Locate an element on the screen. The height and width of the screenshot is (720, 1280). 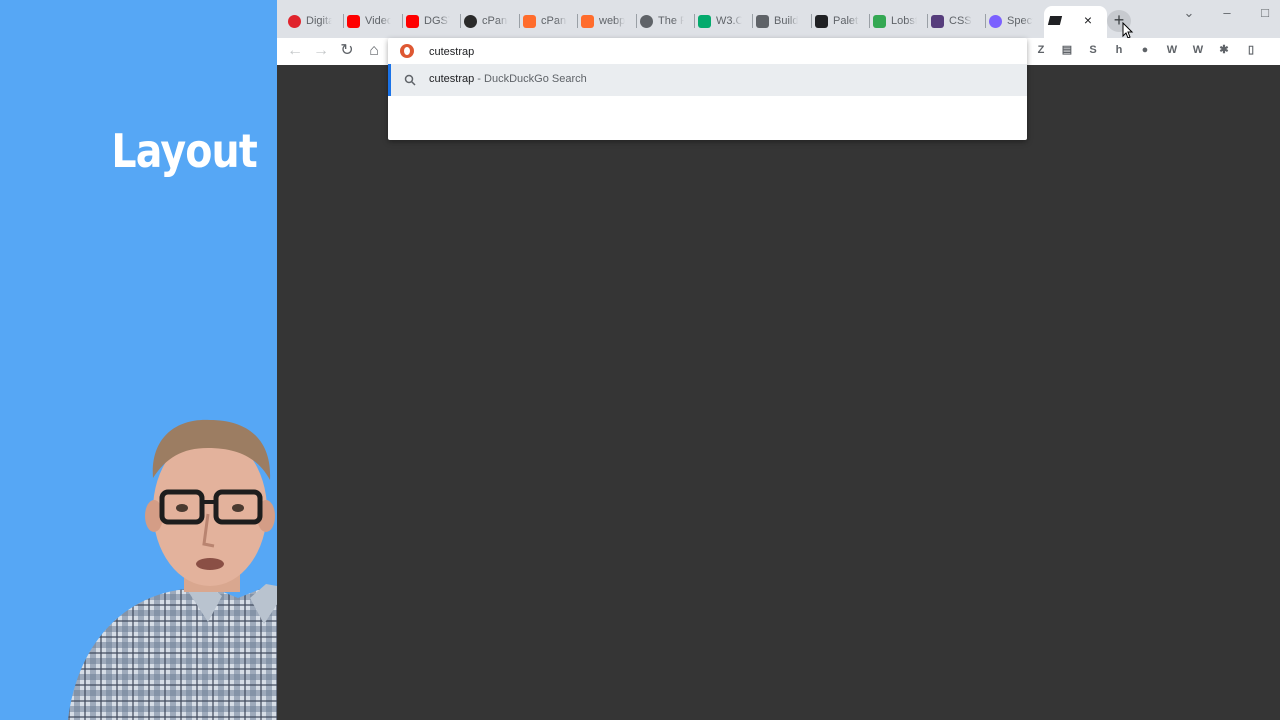
heart-icon is located at coordinates (821, 21).